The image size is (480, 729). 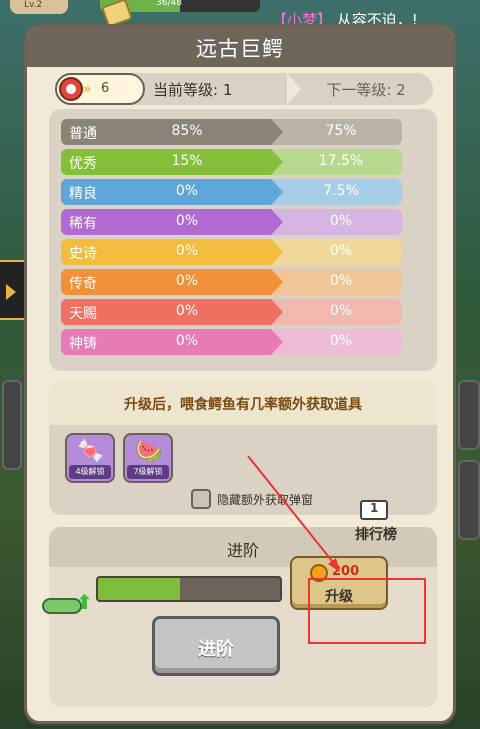 What do you see at coordinates (236, 282) in the screenshot?
I see `rate-row: 传奇 0% 0%` at bounding box center [236, 282].